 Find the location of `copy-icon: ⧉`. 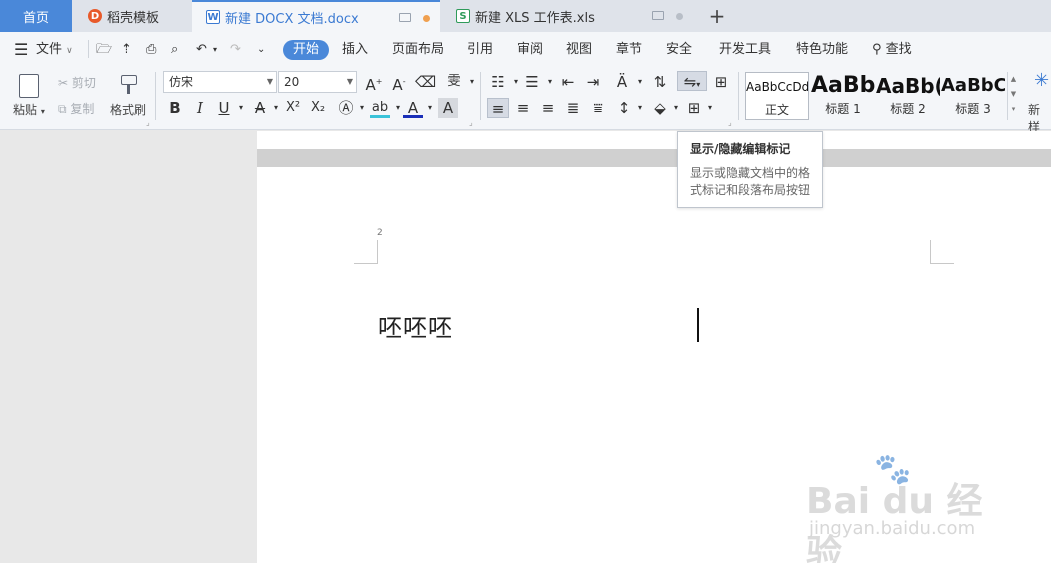

copy-icon: ⧉ is located at coordinates (62, 109).